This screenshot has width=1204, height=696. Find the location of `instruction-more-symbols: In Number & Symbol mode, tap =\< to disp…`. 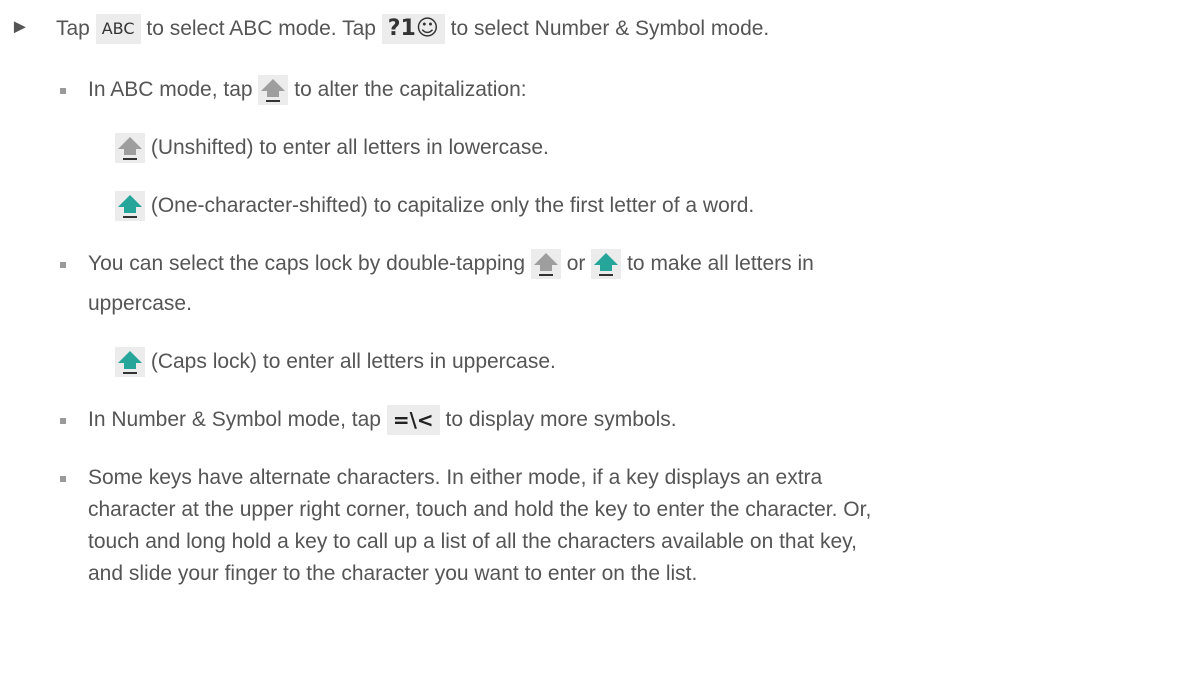

instruction-more-symbols: In Number & Symbol mode, tap =\< to disp… is located at coordinates (382, 420).